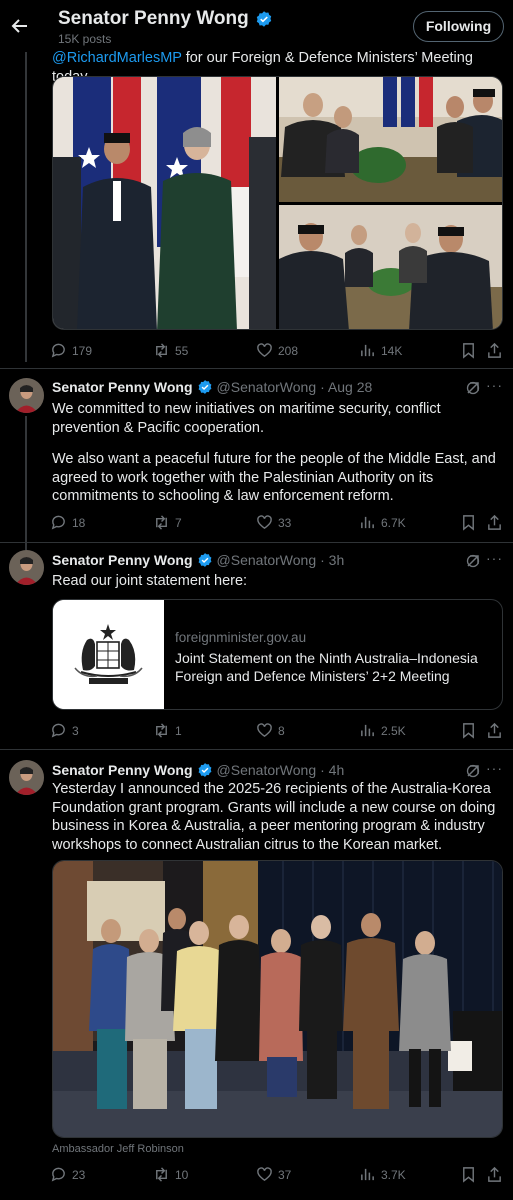 Image resolution: width=513 pixels, height=1200 pixels. I want to click on like-count: 33, so click(285, 522).